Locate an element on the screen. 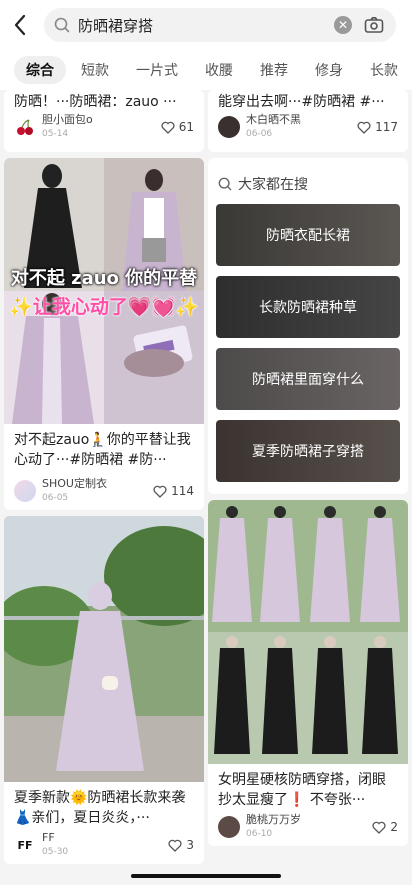  like-button: 114 is located at coordinates (173, 491).